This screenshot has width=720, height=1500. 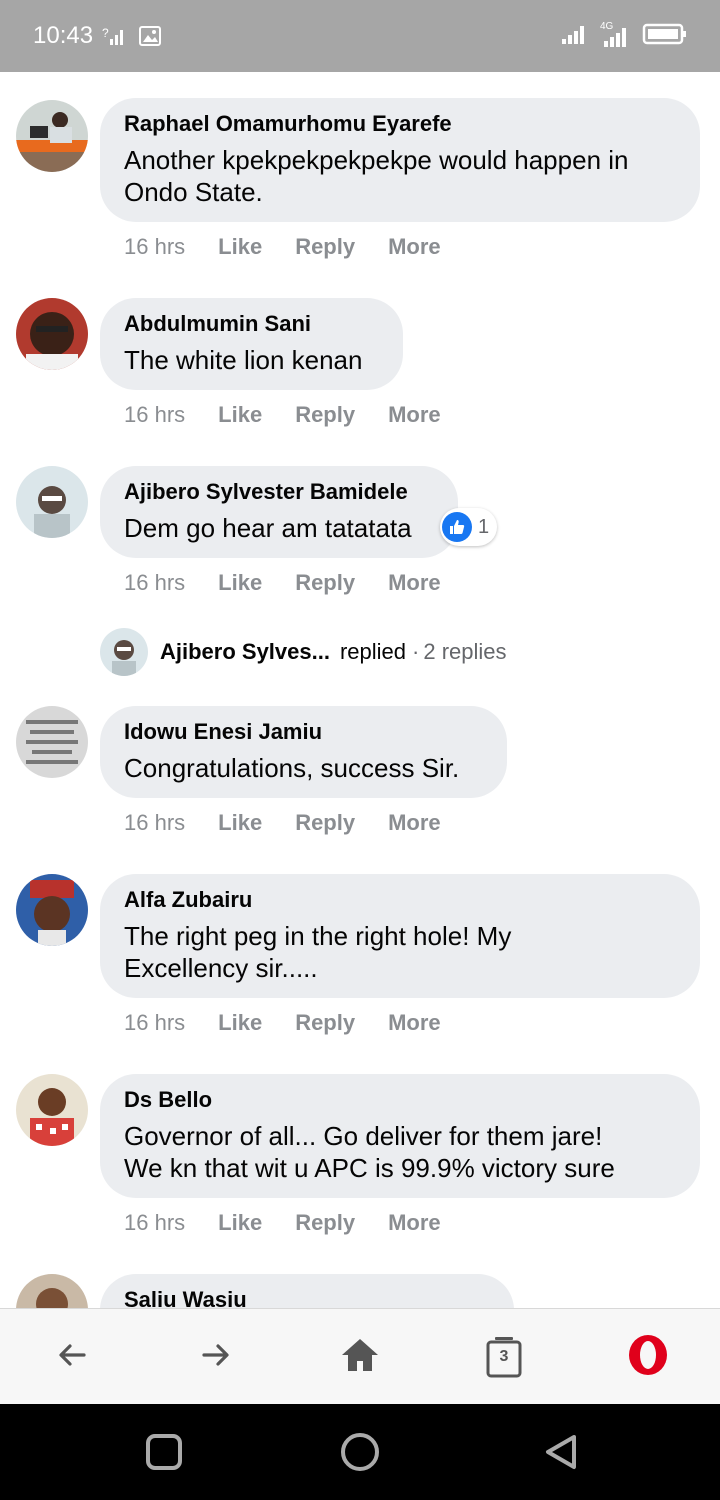 I want to click on comment-line: Dem go hear am tatatata, so click(x=268, y=528).